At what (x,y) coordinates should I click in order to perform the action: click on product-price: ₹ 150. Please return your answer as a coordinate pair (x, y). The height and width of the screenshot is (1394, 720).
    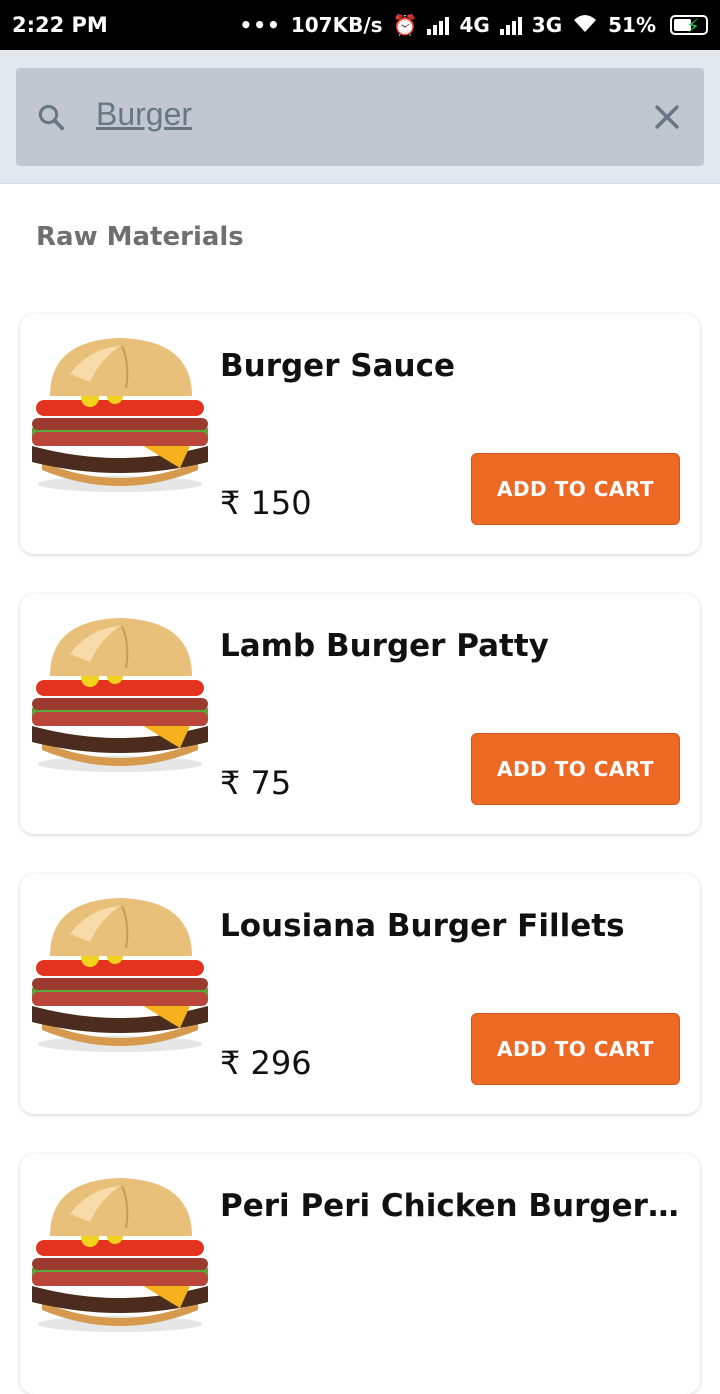
    Looking at the image, I should click on (266, 503).